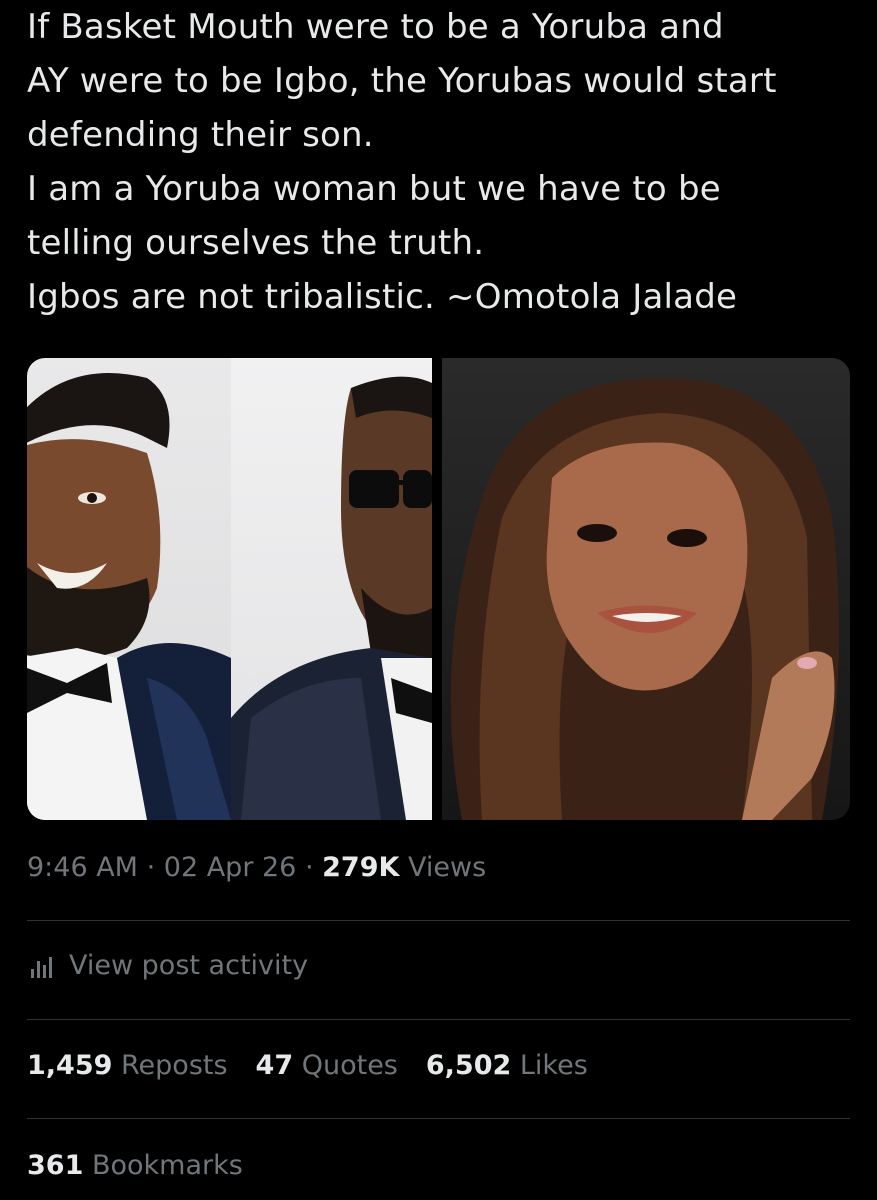  What do you see at coordinates (256, 243) in the screenshot?
I see `post-text-line: telling ourselves the truth.` at bounding box center [256, 243].